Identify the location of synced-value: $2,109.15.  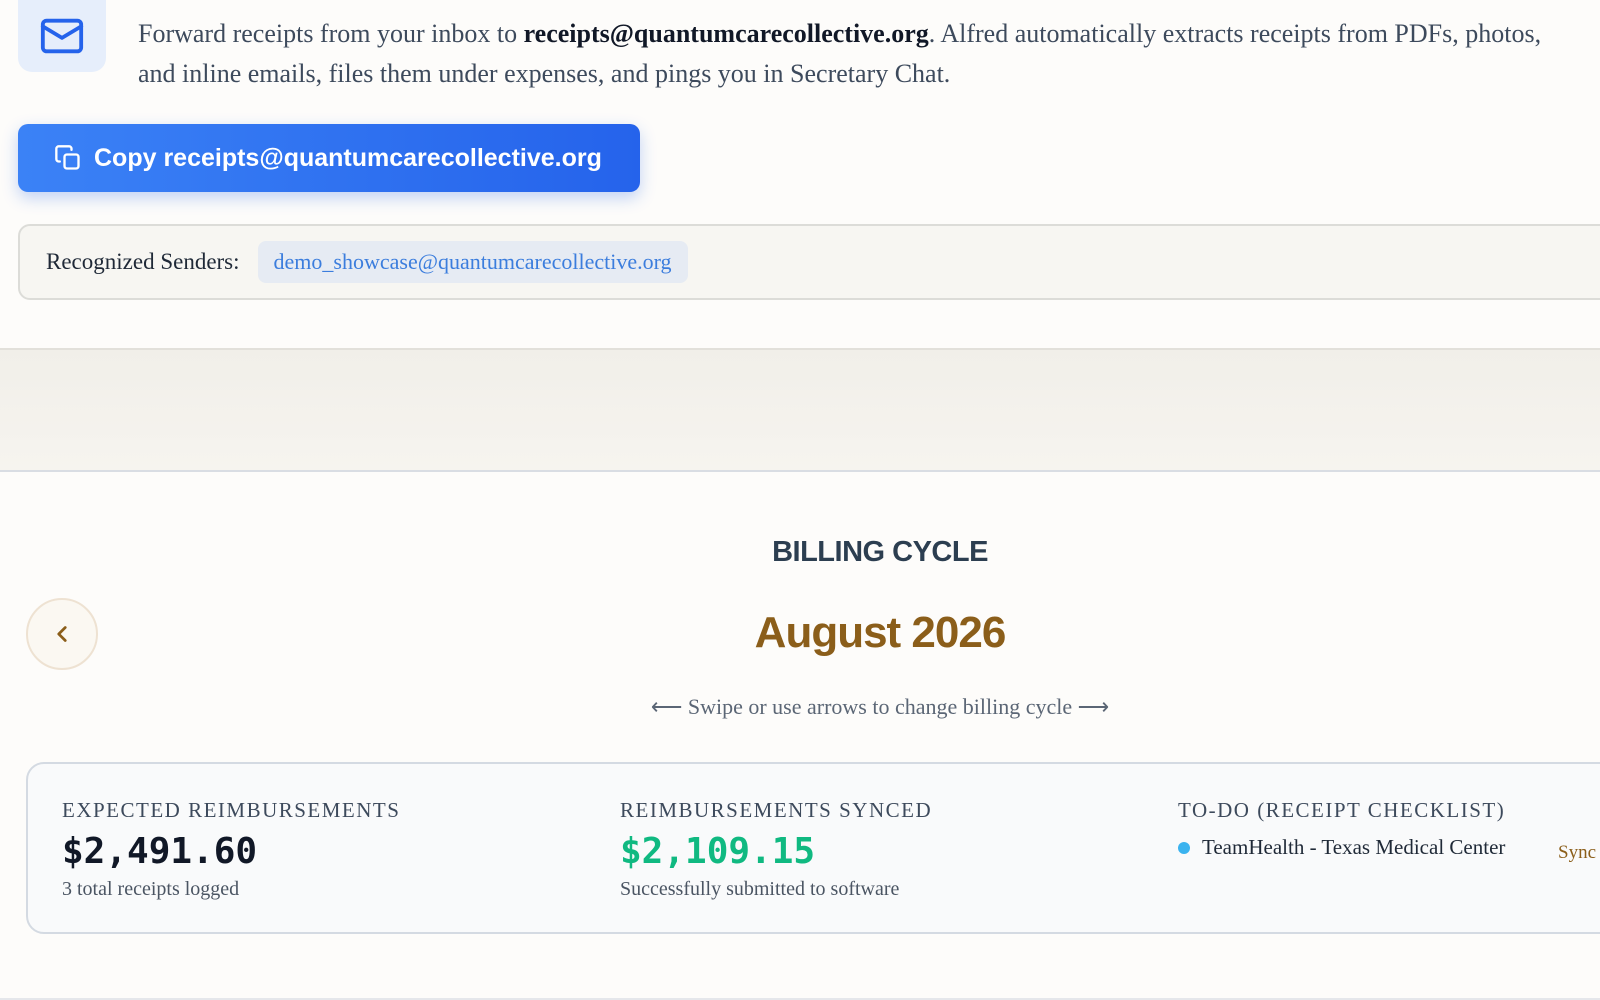
(718, 851).